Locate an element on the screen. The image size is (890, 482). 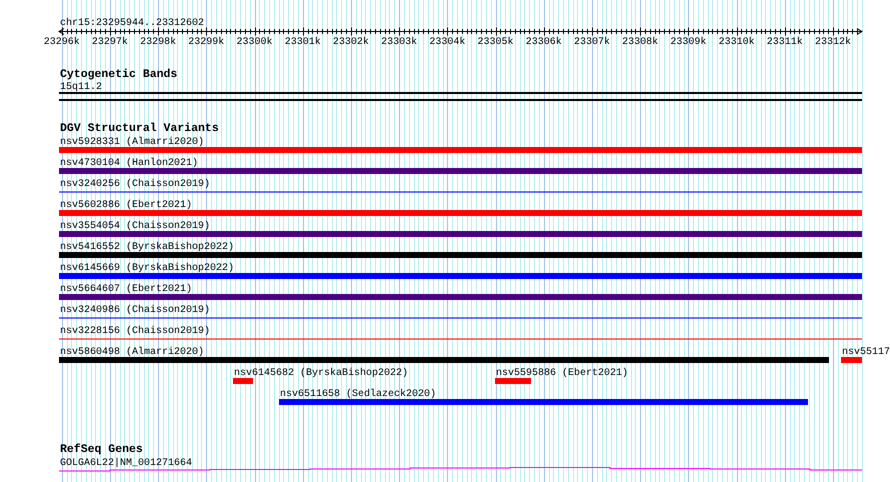
variant-label: nsv6511658 (Sedlazeck2020) is located at coordinates (358, 394).